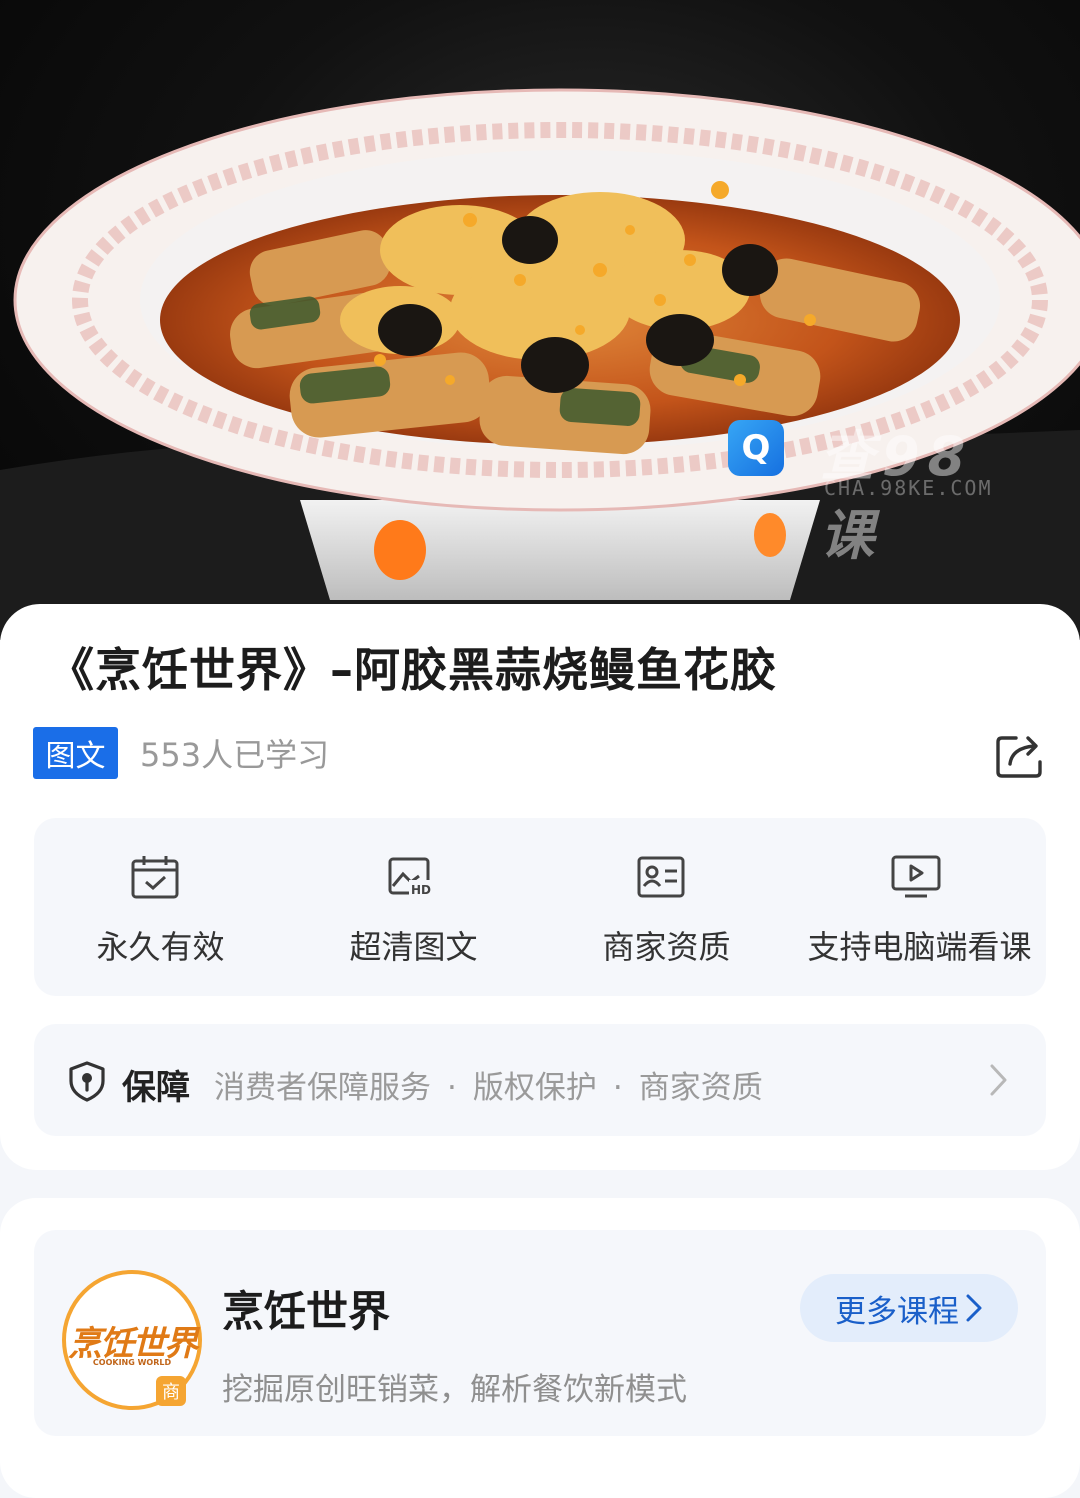 The image size is (1080, 1498). What do you see at coordinates (411, 877) in the screenshot?
I see `hd-image-icon: HD` at bounding box center [411, 877].